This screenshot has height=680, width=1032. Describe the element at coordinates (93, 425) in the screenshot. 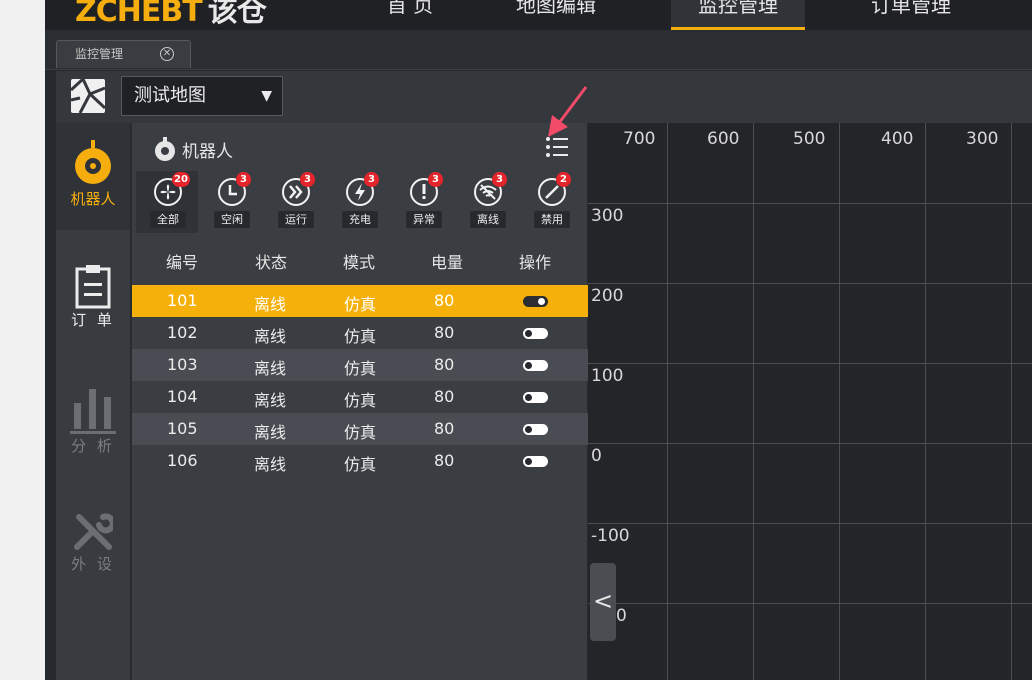

I see `rail-item-analysis: 分 析` at that location.